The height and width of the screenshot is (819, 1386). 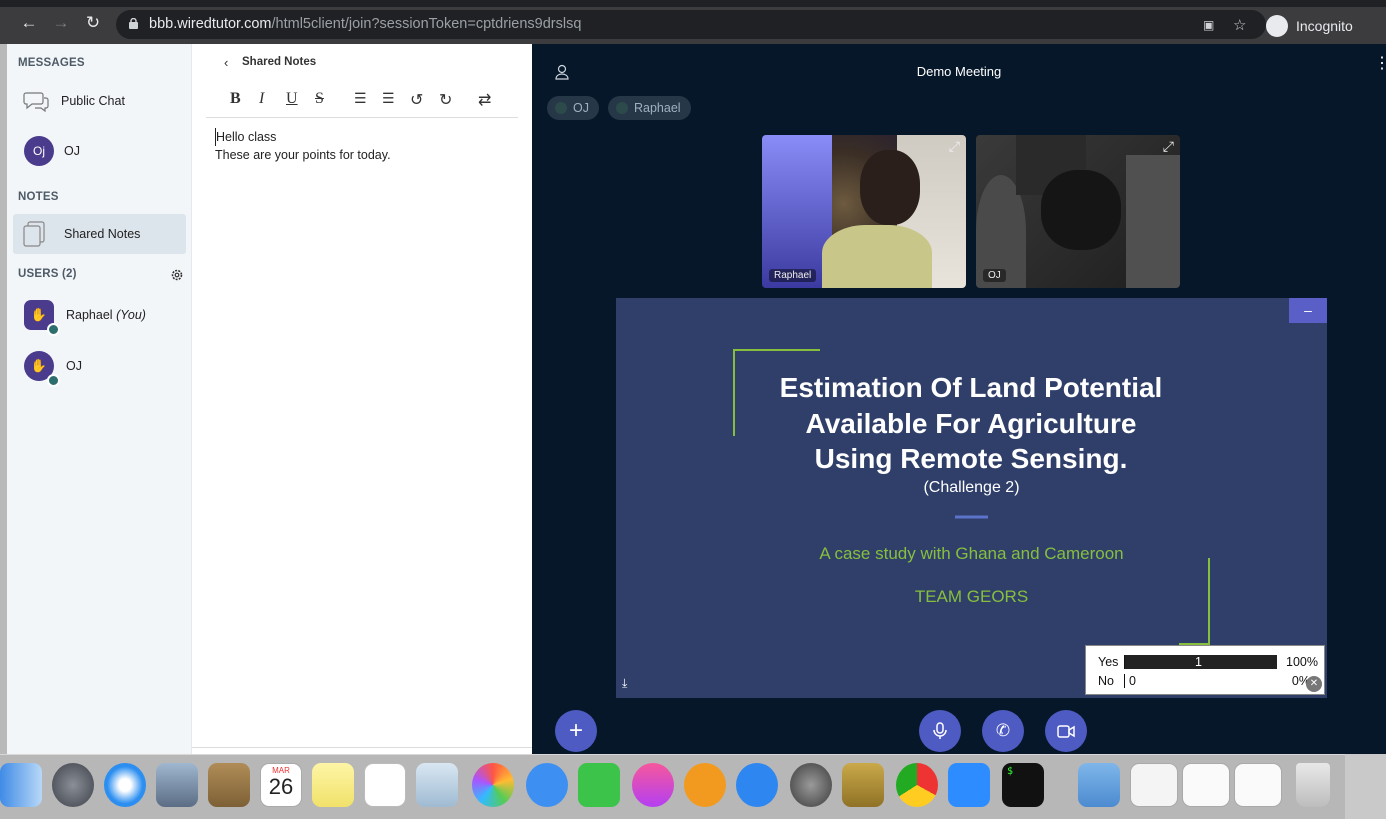 What do you see at coordinates (235, 99) in the screenshot?
I see `bold-button: B` at bounding box center [235, 99].